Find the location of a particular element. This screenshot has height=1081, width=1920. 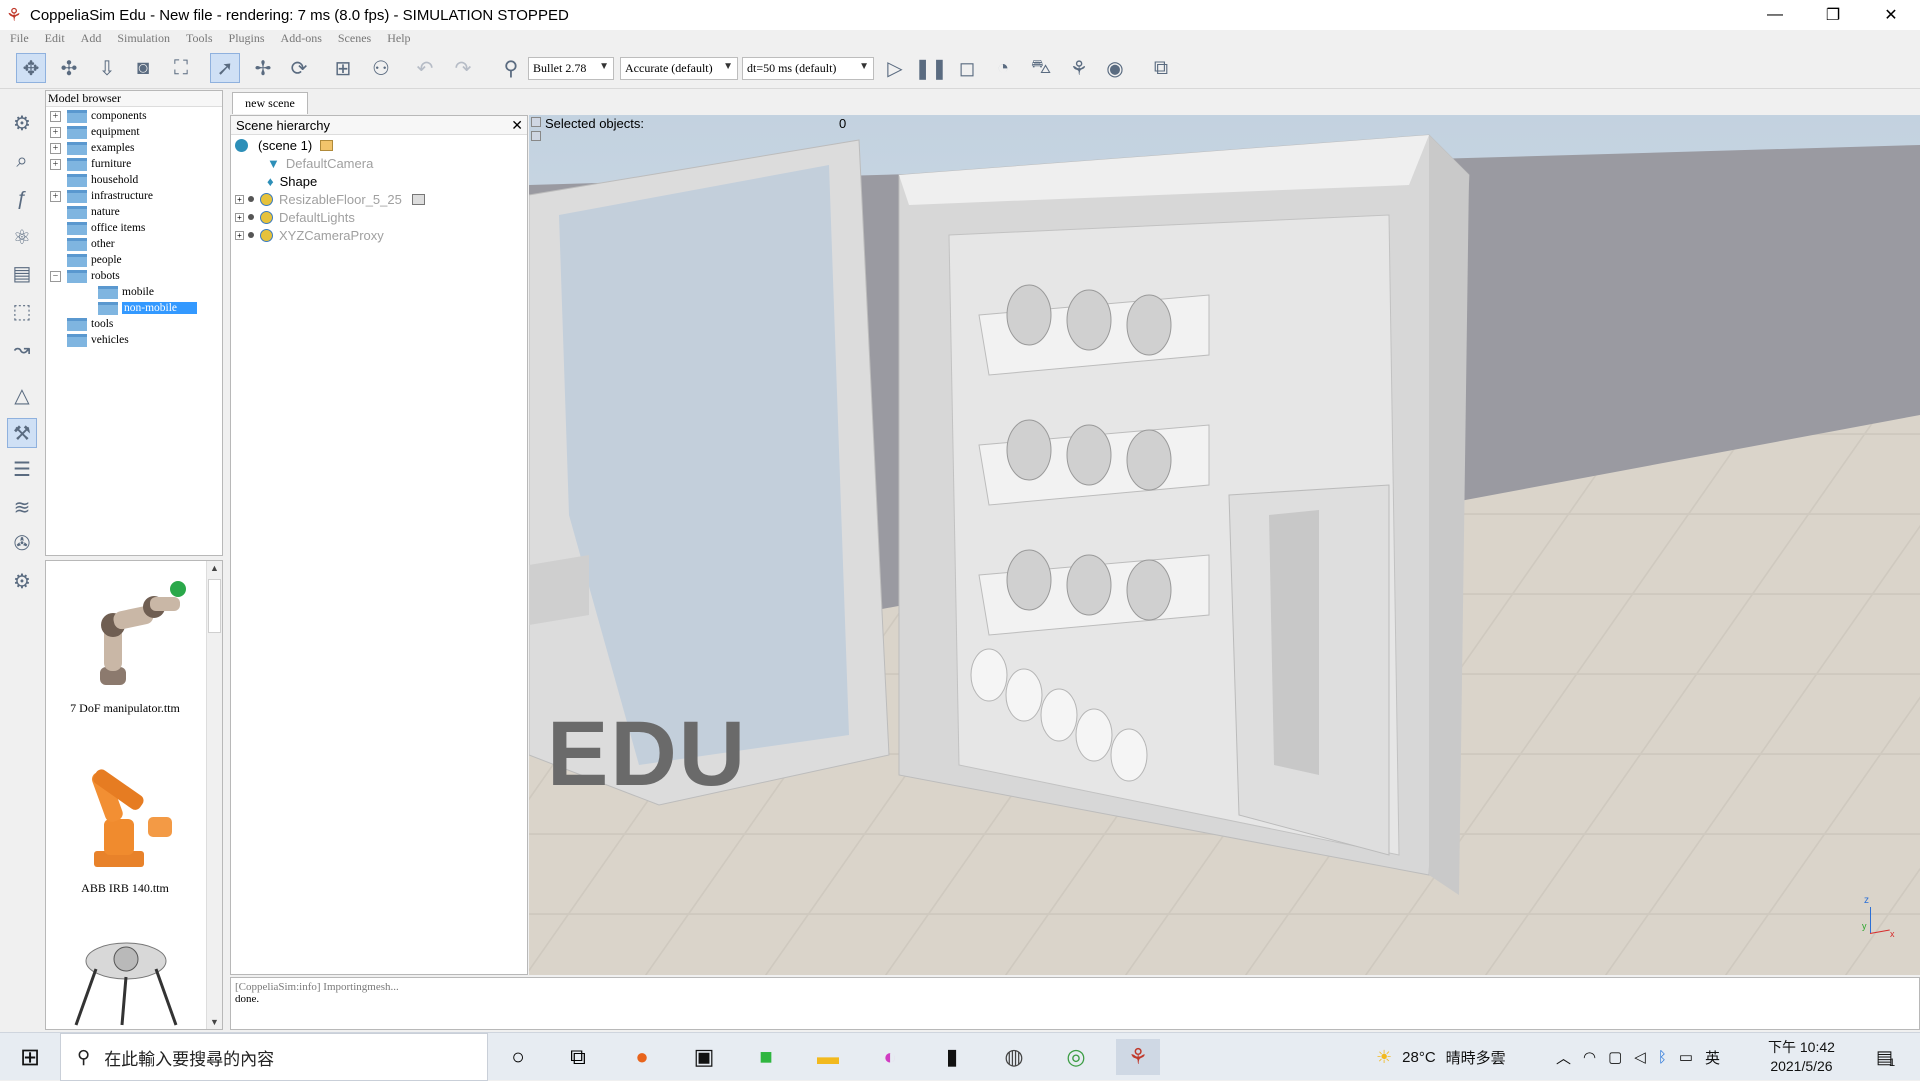

tree-item-people: people is located at coordinates (86, 260).